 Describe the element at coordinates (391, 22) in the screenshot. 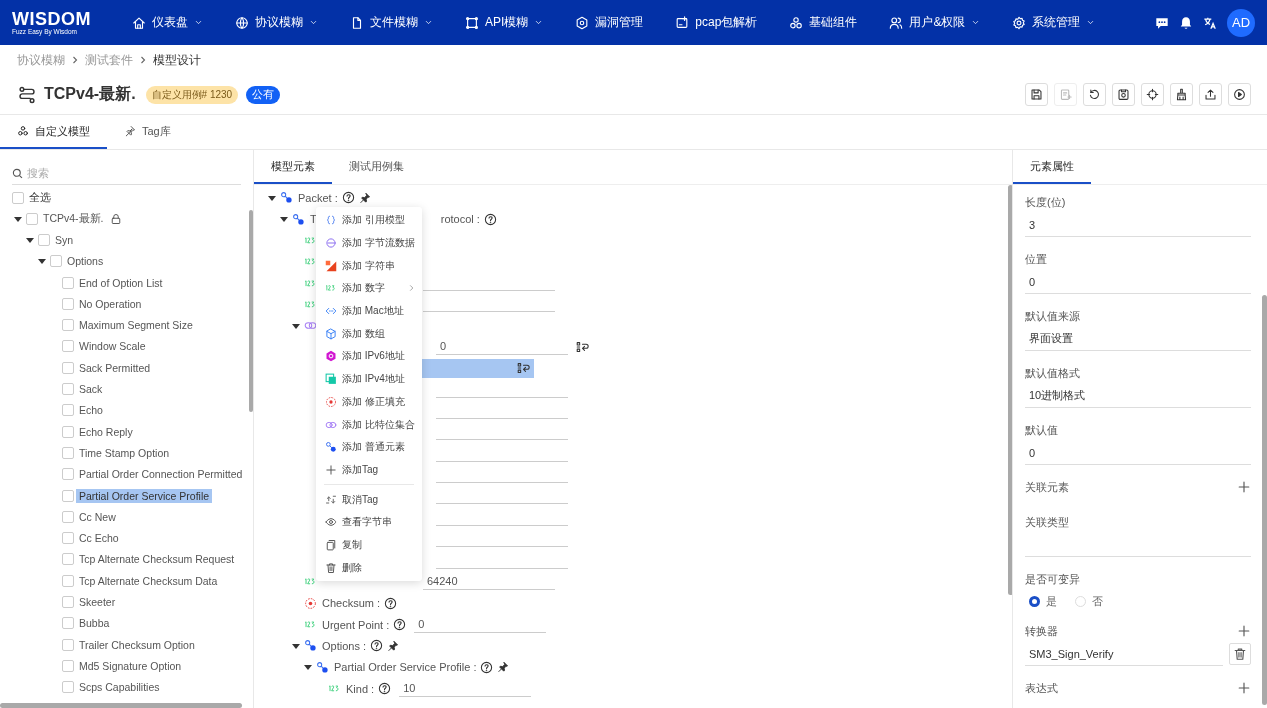

I see `nav-menu-item: 文件模糊` at that location.